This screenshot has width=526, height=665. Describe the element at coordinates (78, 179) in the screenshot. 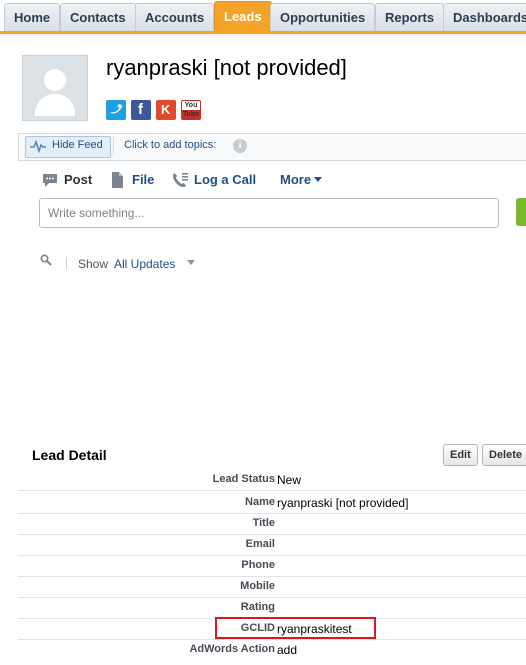

I see `post-action: Post` at that location.